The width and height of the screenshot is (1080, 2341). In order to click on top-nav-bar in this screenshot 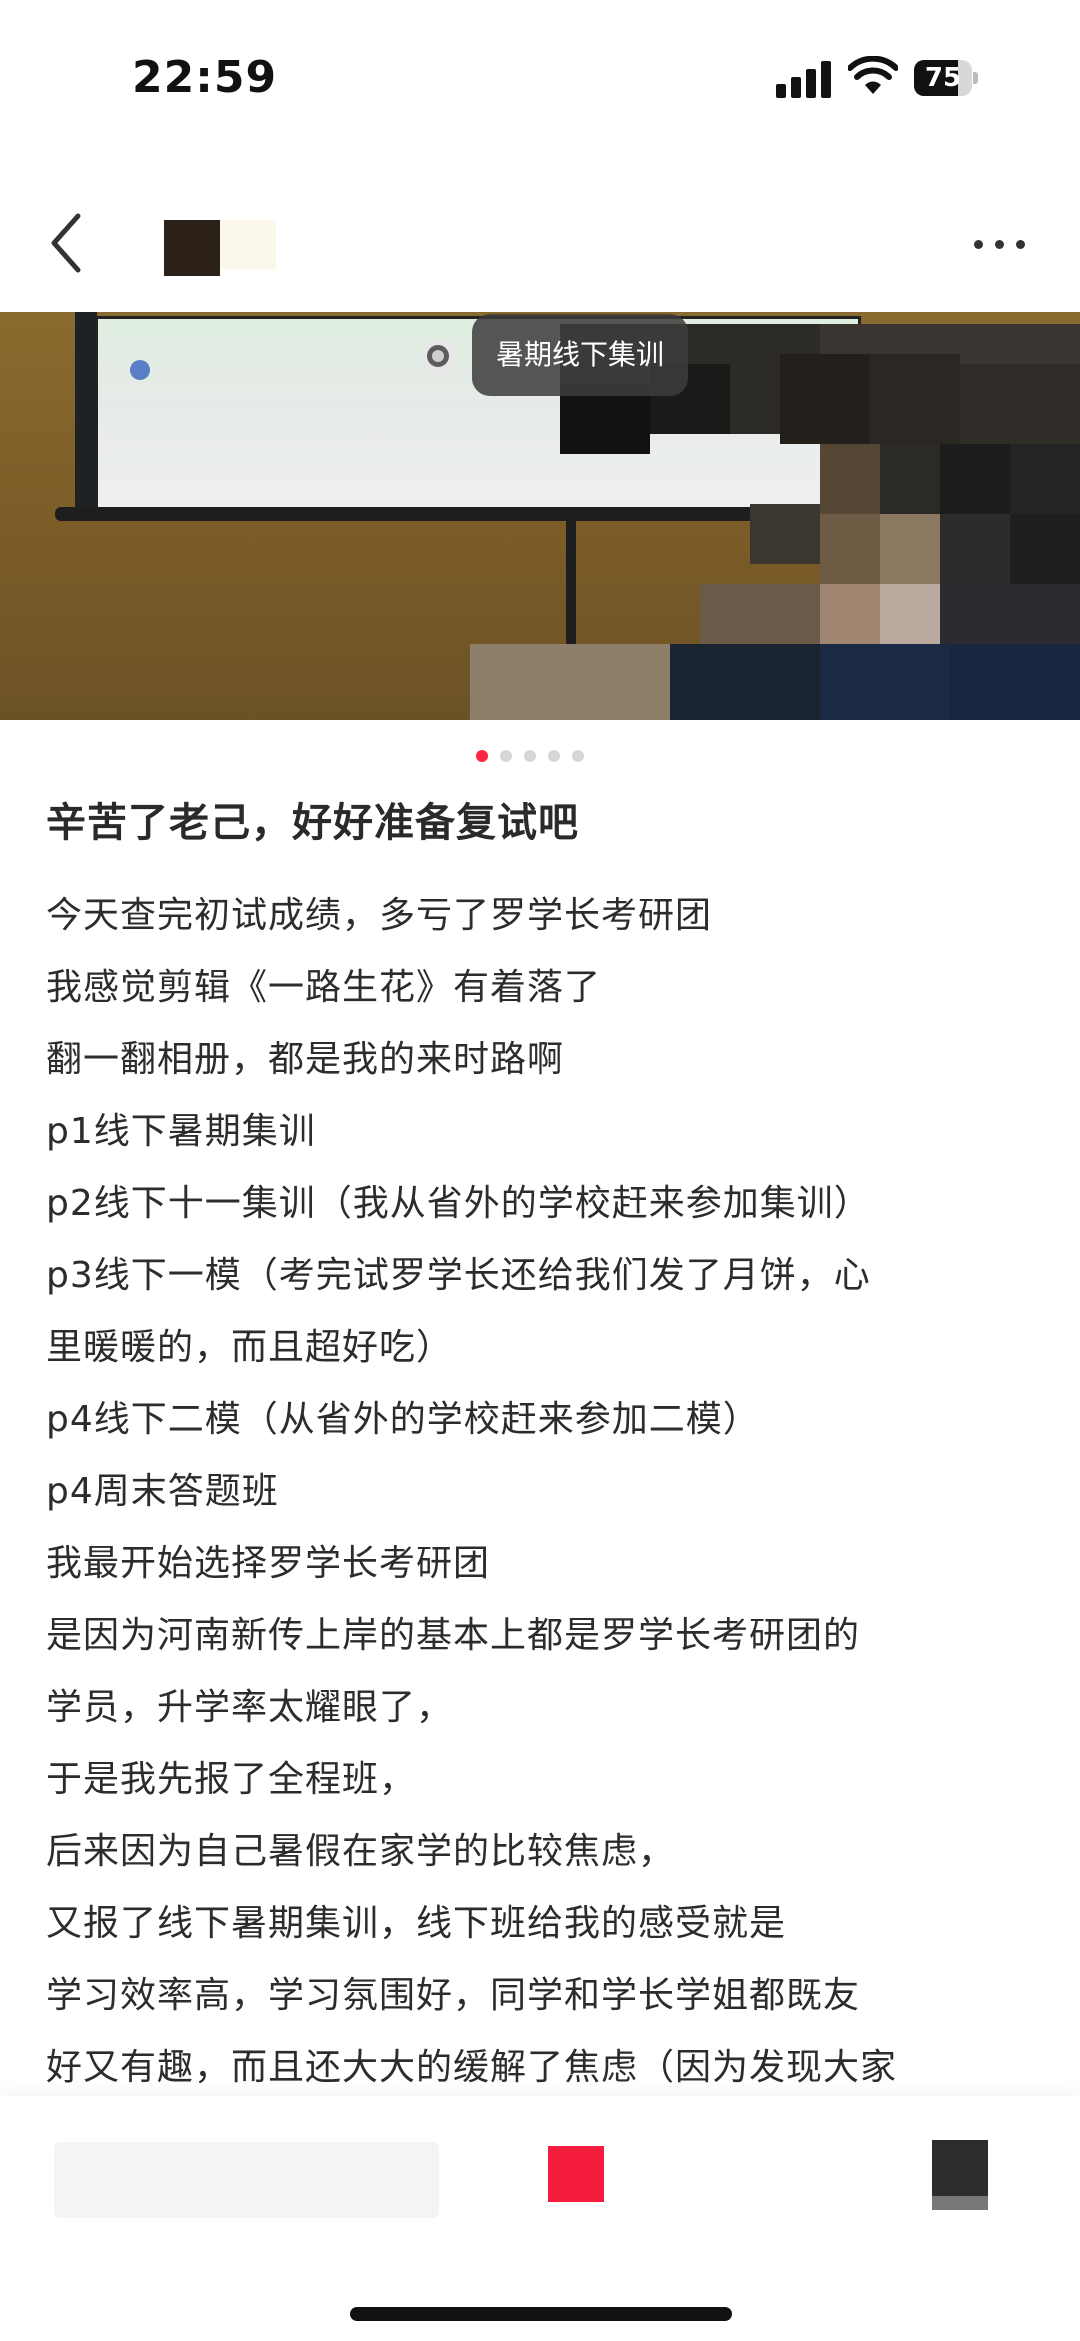, I will do `click(540, 245)`.